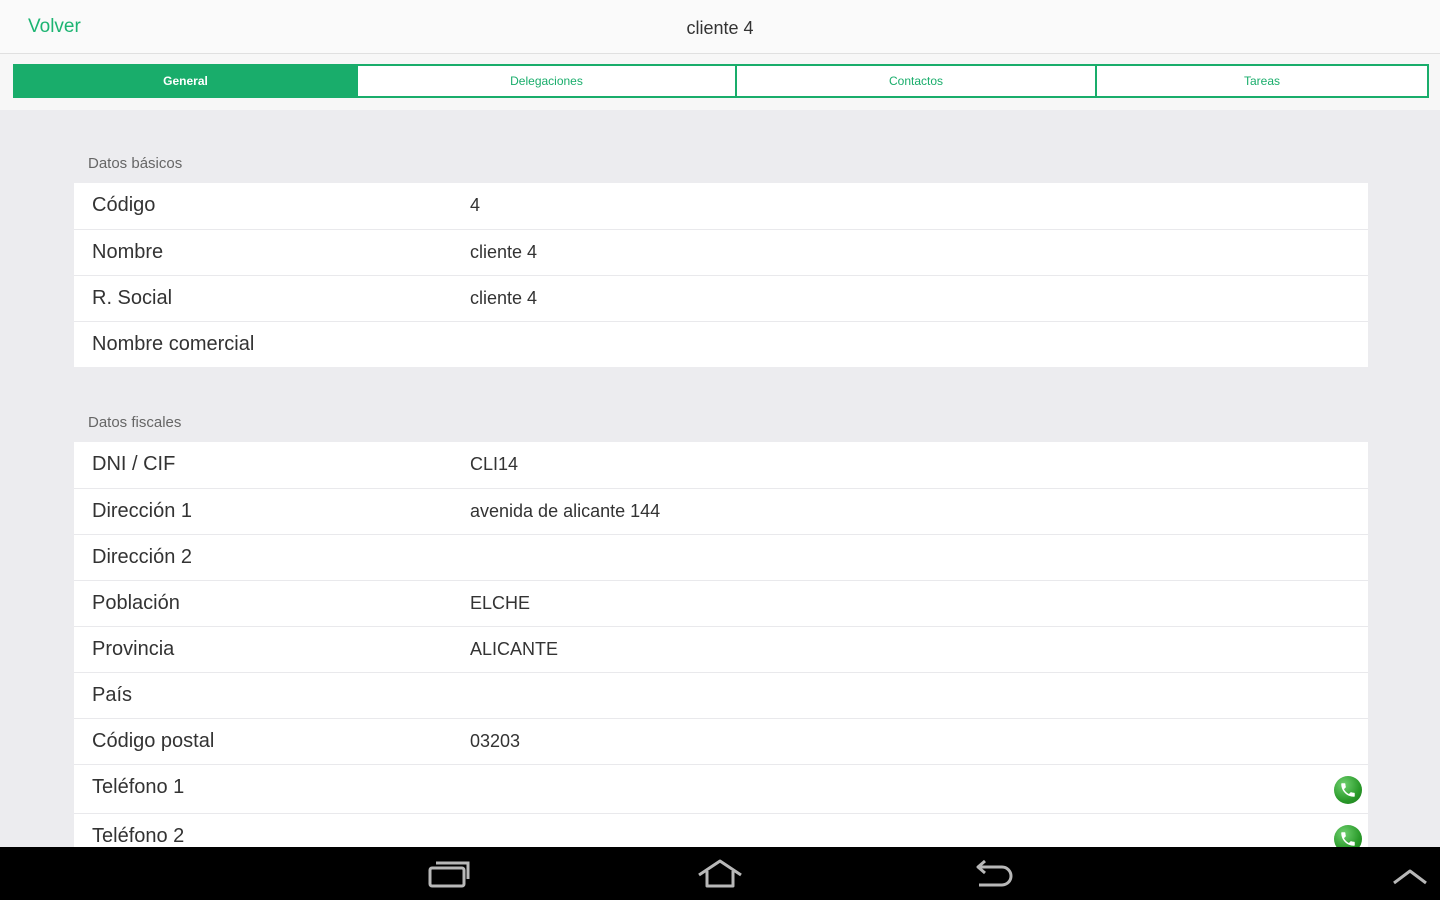 Image resolution: width=1440 pixels, height=900 pixels. I want to click on top-bar: Volver cliente 4, so click(720, 27).